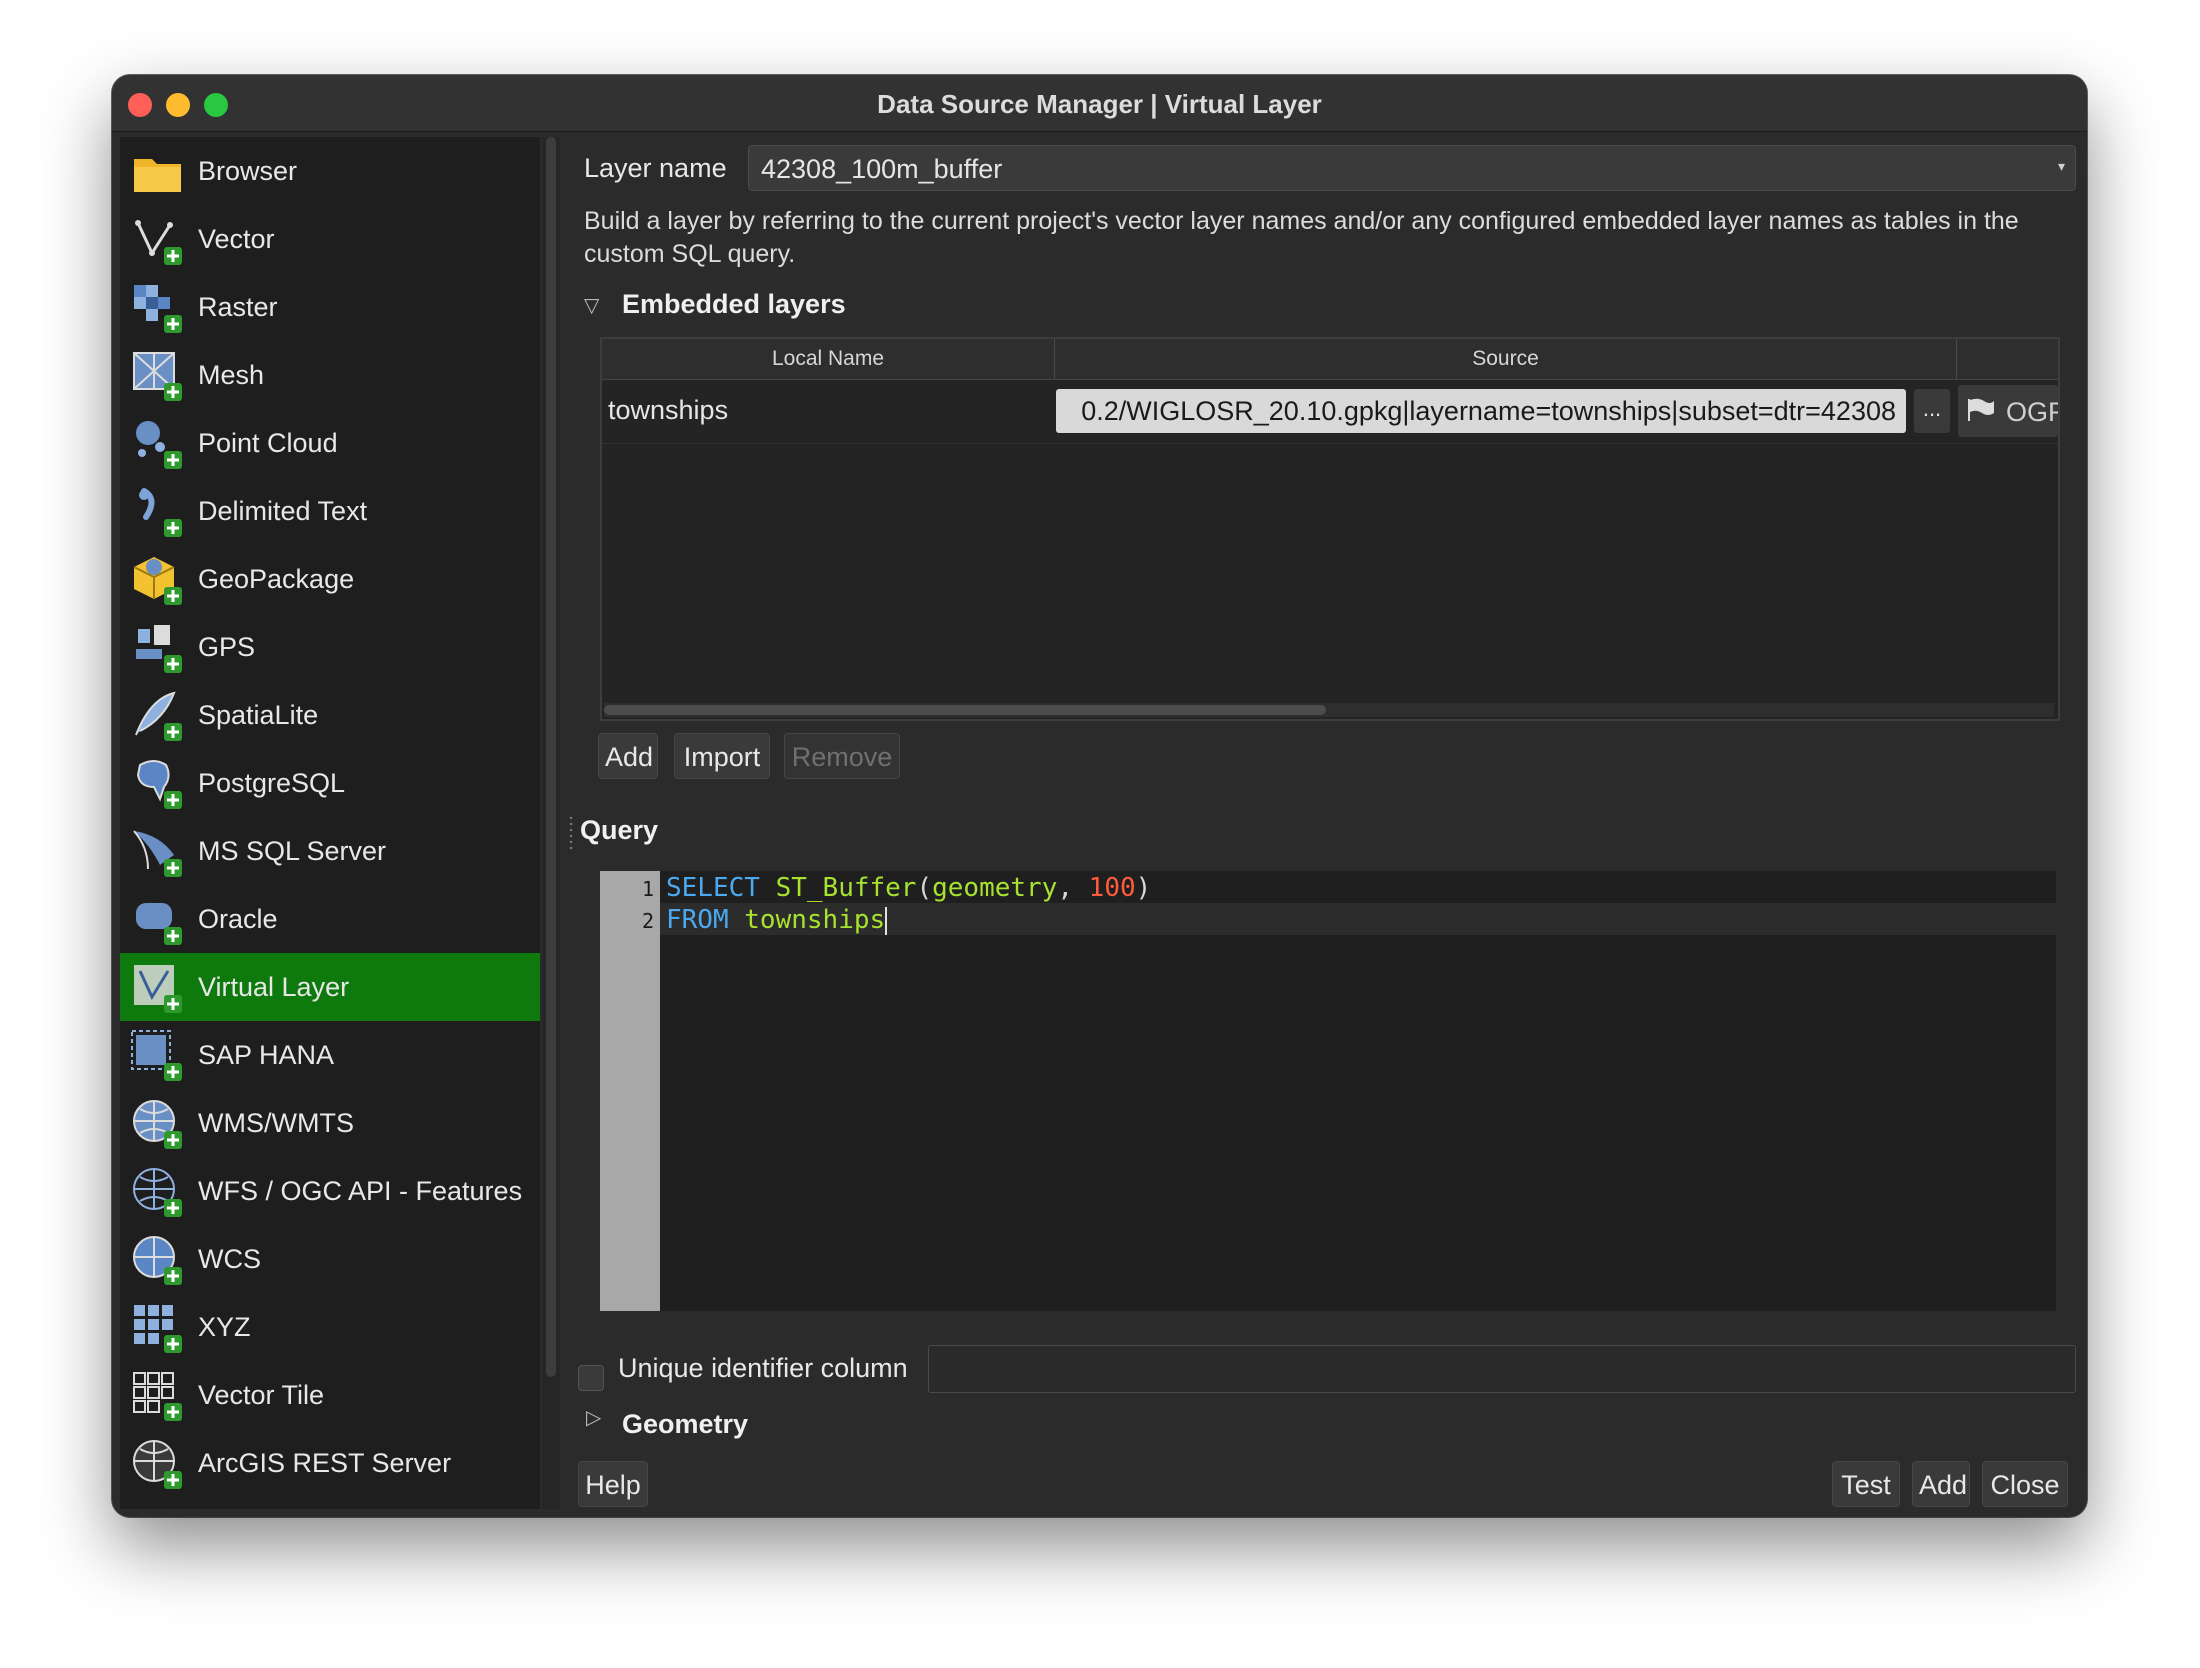  What do you see at coordinates (1329, 710) in the screenshot?
I see `table-horizontal-scrollbar` at bounding box center [1329, 710].